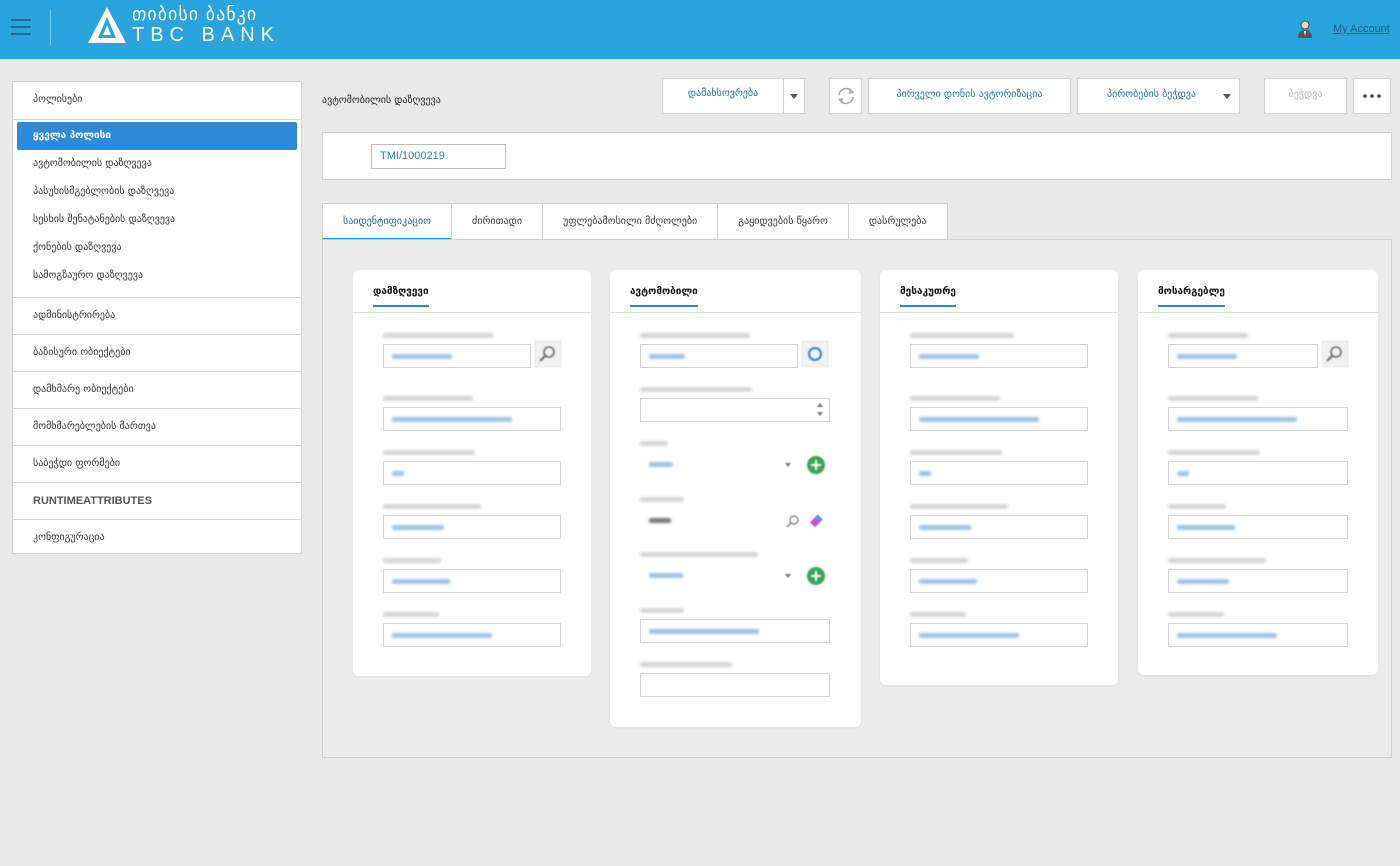 This screenshot has width=1400, height=866. What do you see at coordinates (898, 221) in the screenshot?
I see `tab-completion: დასრულება` at bounding box center [898, 221].